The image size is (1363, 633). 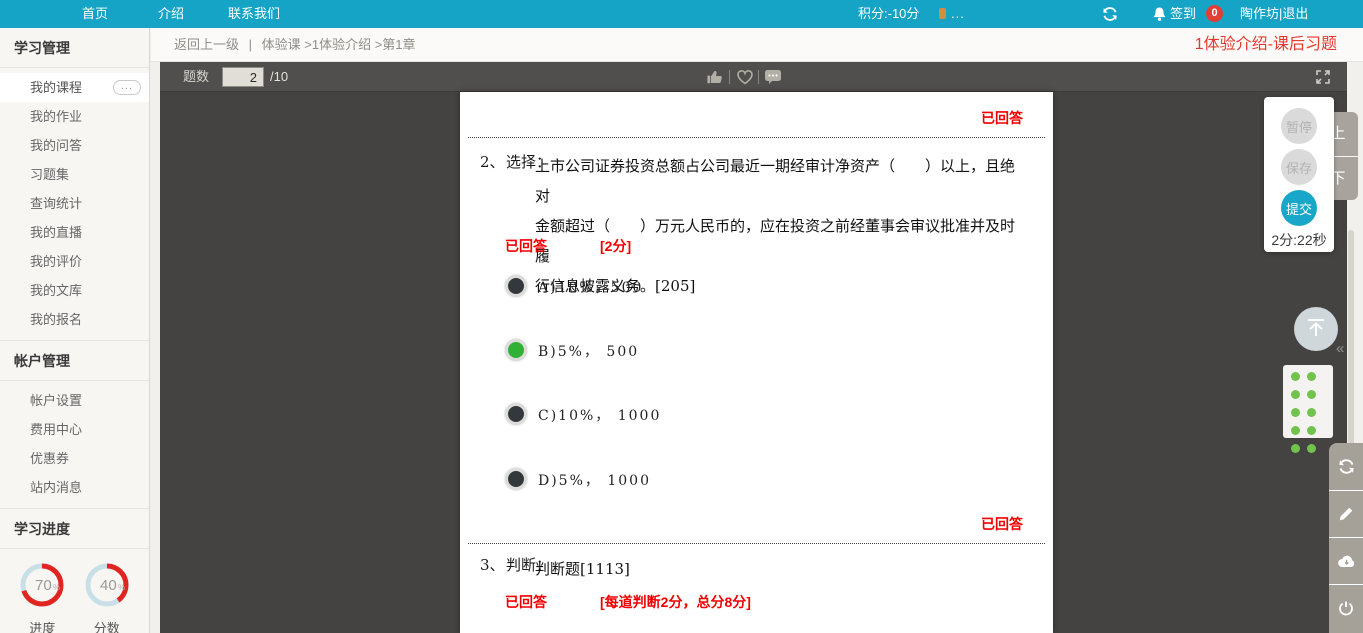 I want to click on content-header: 返回上一级 | 体验课 >1体验介绍 >第1章 1体验介绍-课后习题, so click(x=757, y=45).